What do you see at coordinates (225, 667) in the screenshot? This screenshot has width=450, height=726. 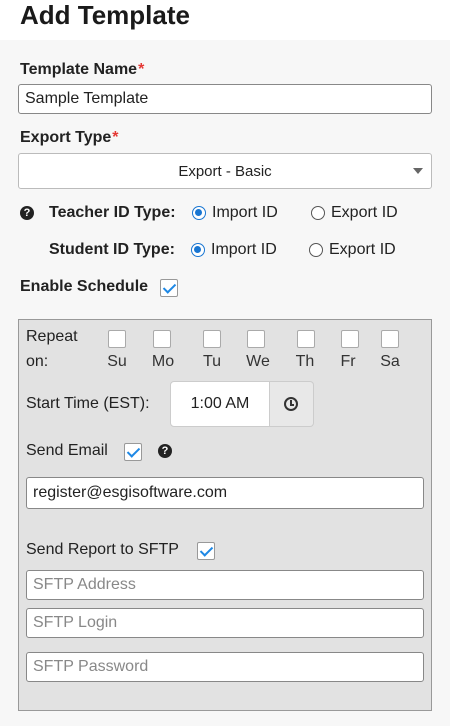 I see `sftp-password-input: SFTP Password` at bounding box center [225, 667].